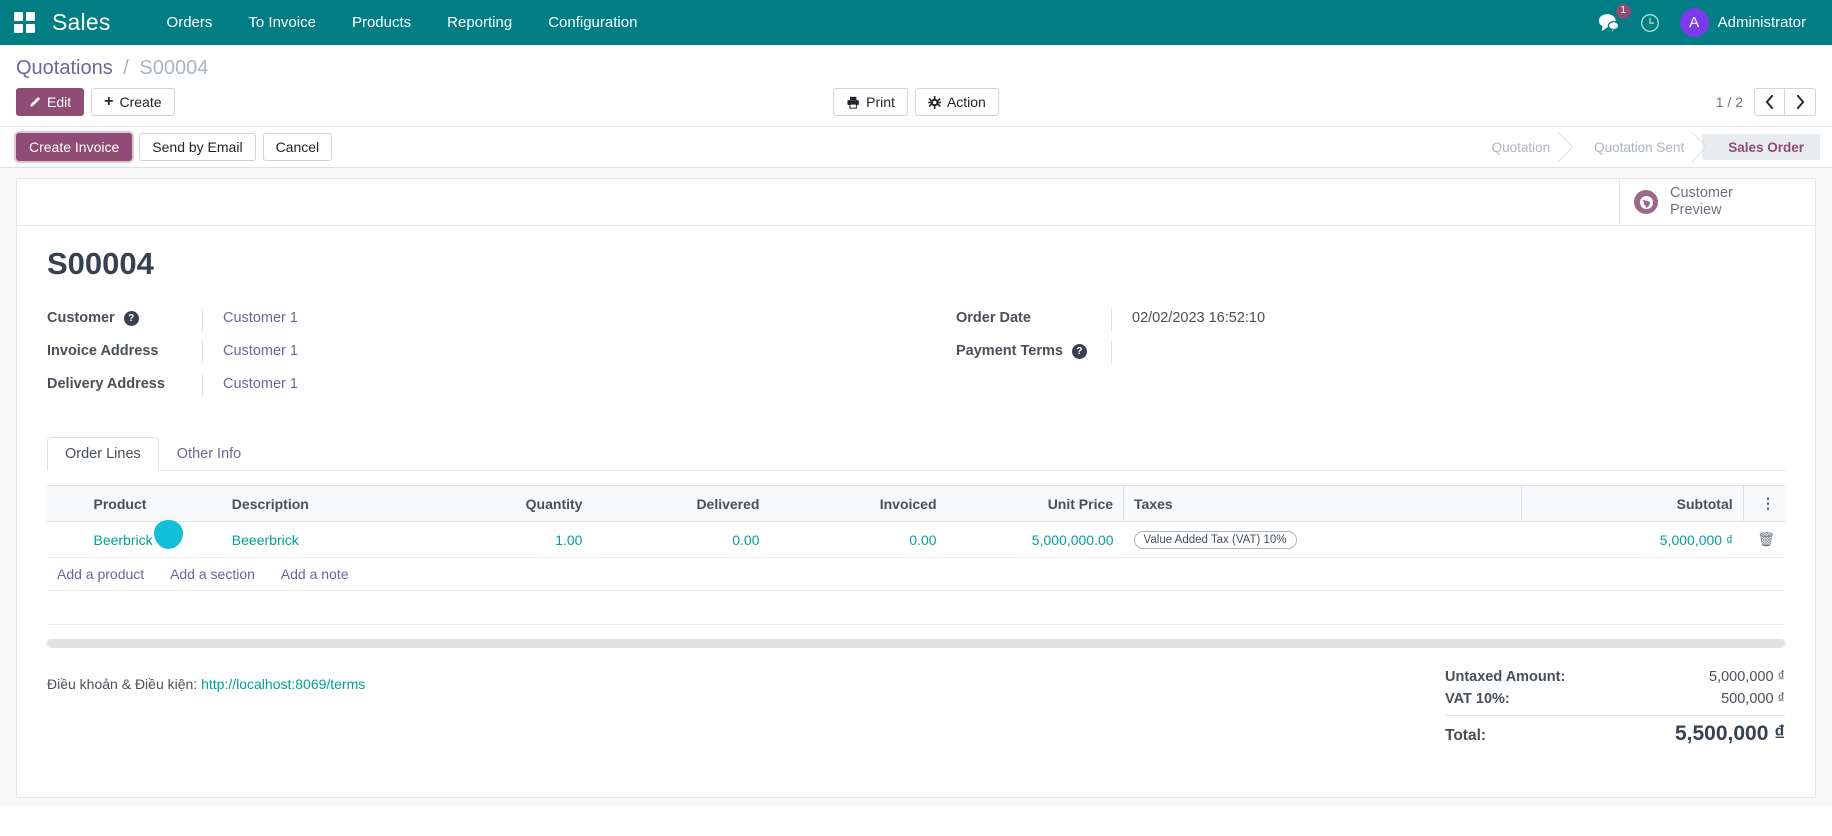 This screenshot has width=1832, height=836. I want to click on cell-taxes: Value Added Tax (VAT) 10%, so click(1322, 539).